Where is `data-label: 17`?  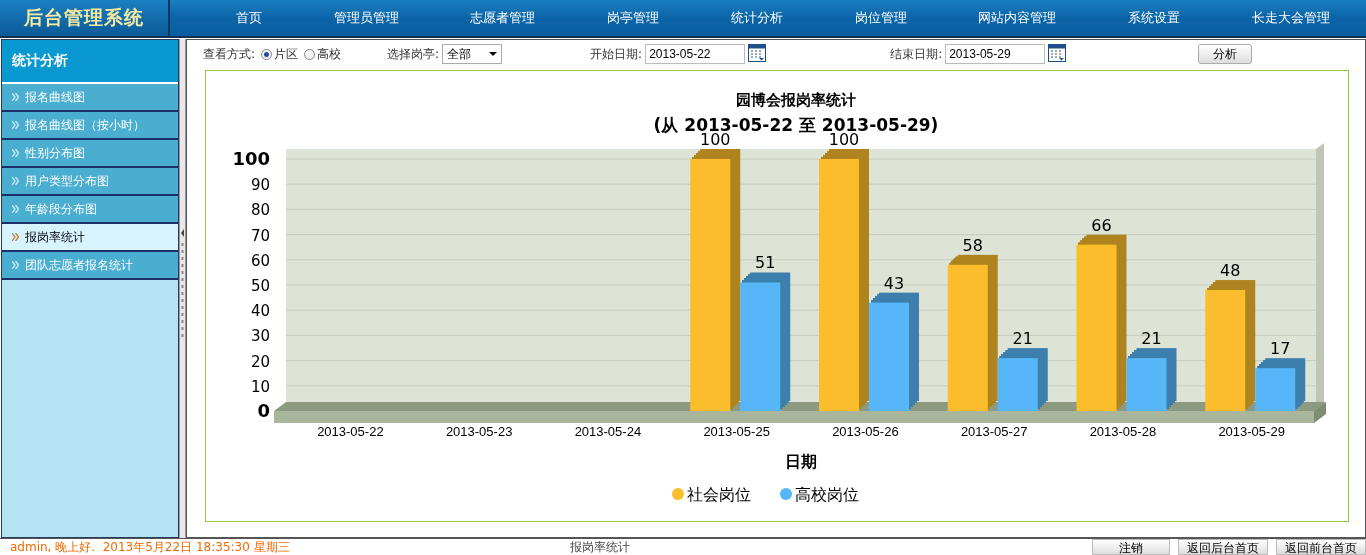 data-label: 17 is located at coordinates (1280, 349).